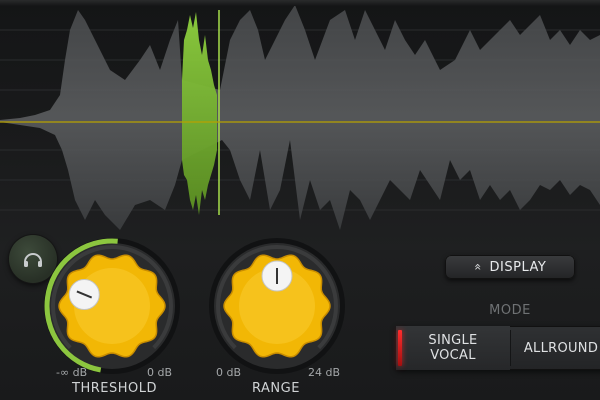  What do you see at coordinates (518, 267) in the screenshot?
I see `display-button-label: DISPLAY` at bounding box center [518, 267].